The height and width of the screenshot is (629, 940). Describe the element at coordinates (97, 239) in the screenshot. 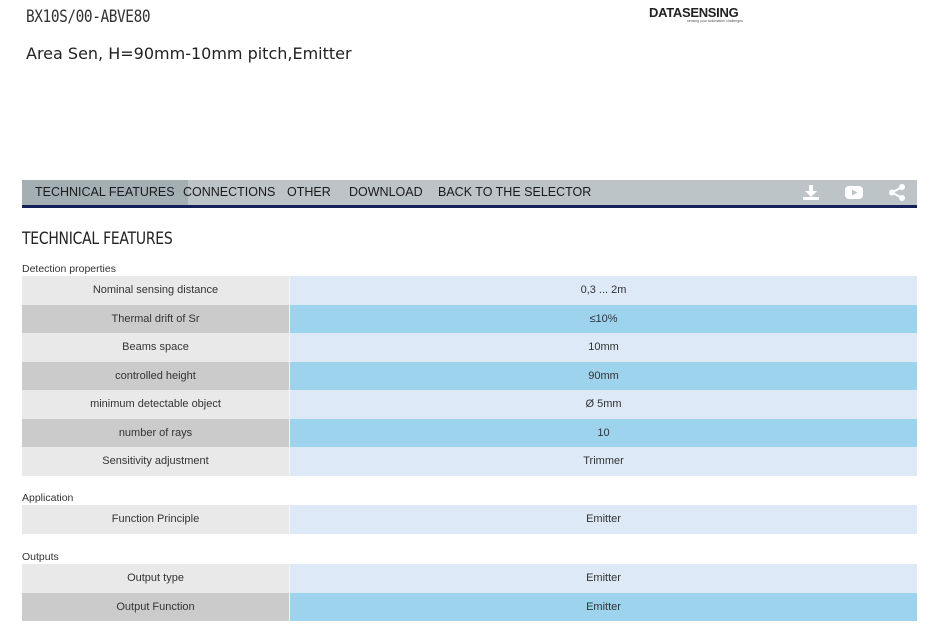

I see `section-title: TECHNICAL FEATURES` at that location.